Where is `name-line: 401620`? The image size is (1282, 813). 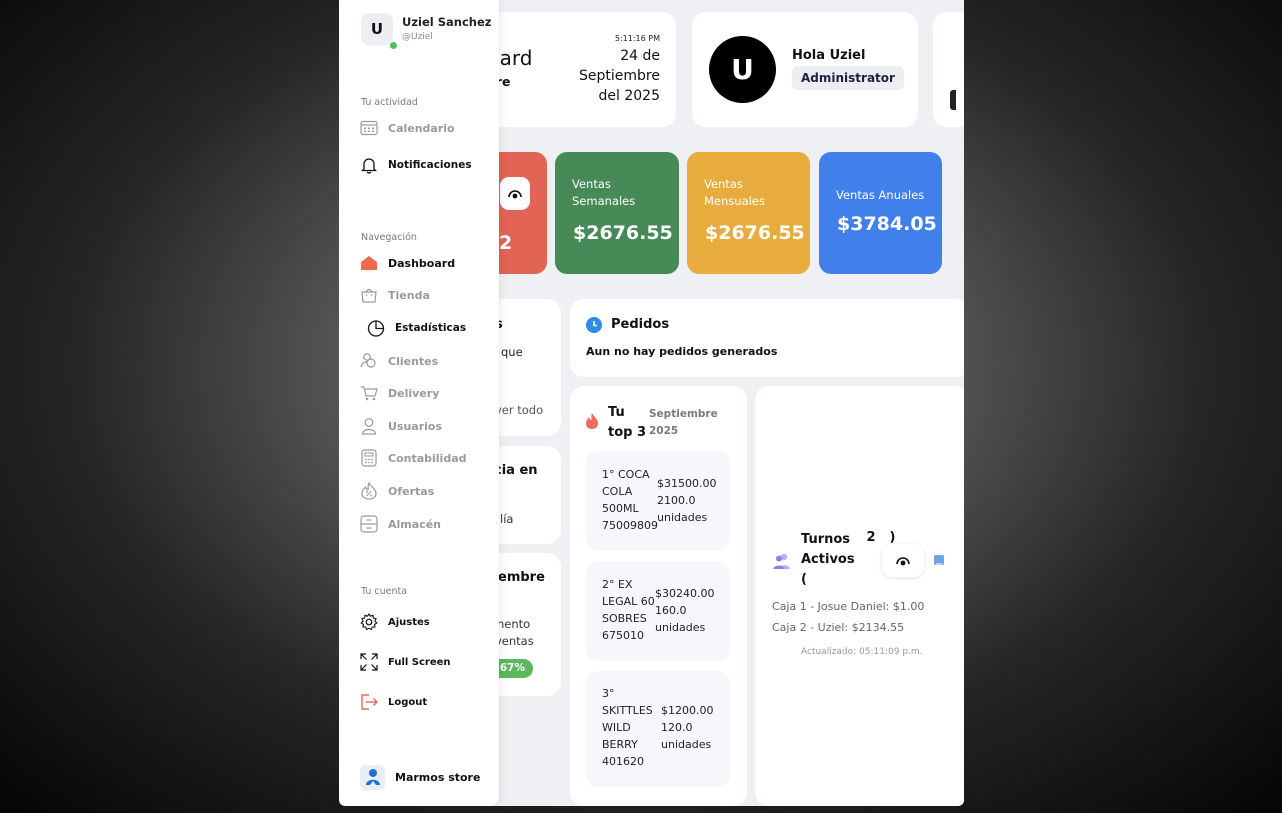
name-line: 401620 is located at coordinates (623, 761).